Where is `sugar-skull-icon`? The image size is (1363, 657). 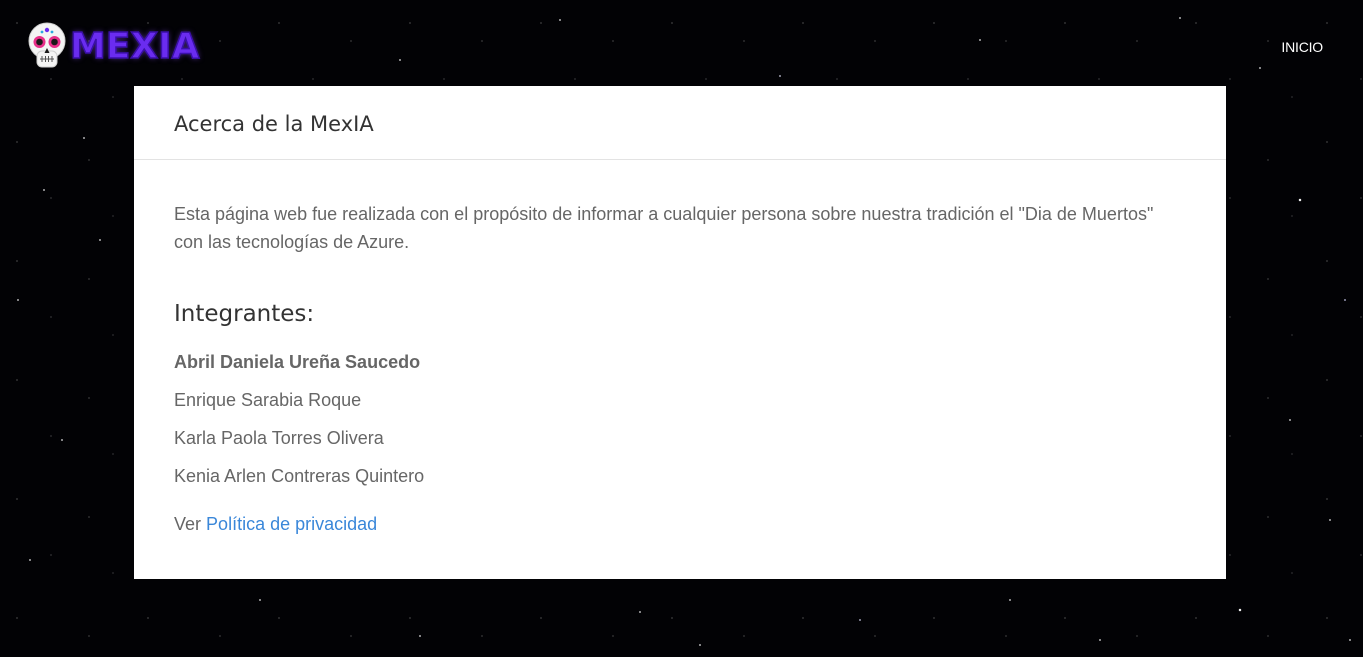 sugar-skull-icon is located at coordinates (47, 45).